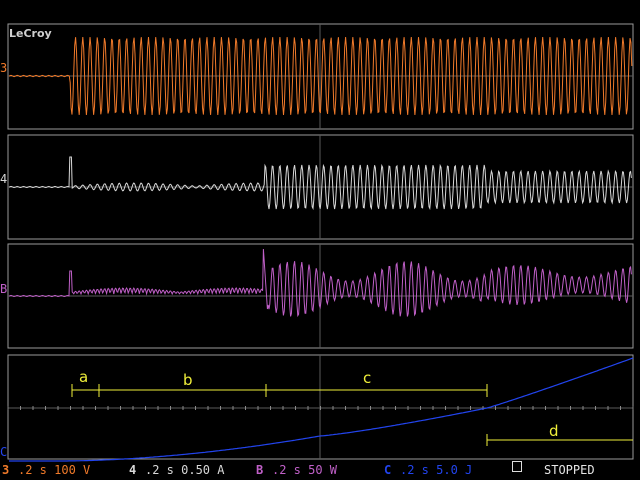 This screenshot has width=640, height=480. Describe the element at coordinates (188, 380) in the screenshot. I see `segment-label-b: b` at that location.